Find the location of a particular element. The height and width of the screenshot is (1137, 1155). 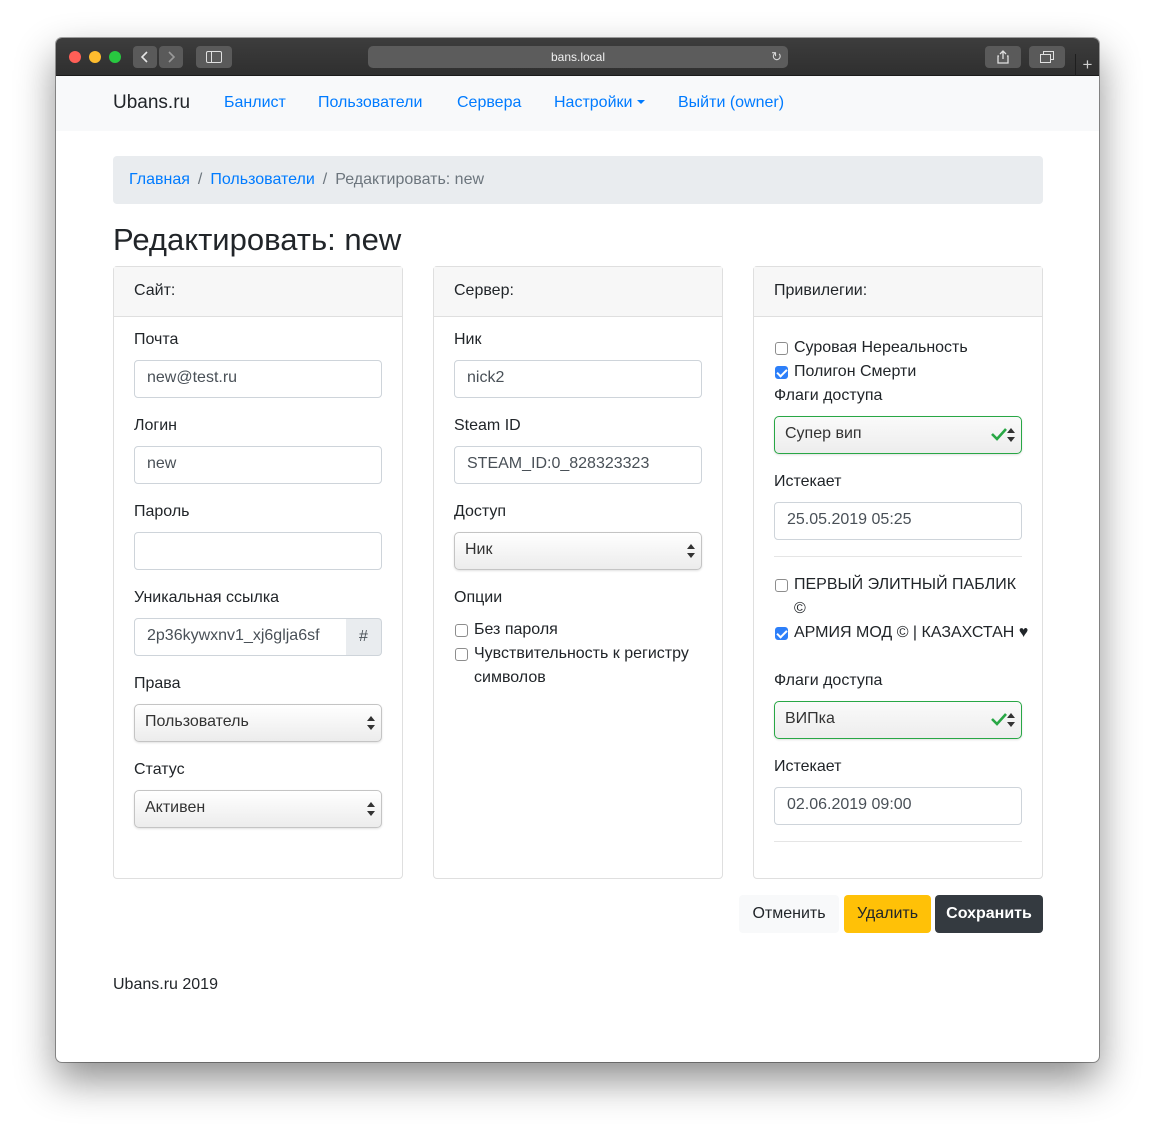

sidebar-icon is located at coordinates (214, 57).